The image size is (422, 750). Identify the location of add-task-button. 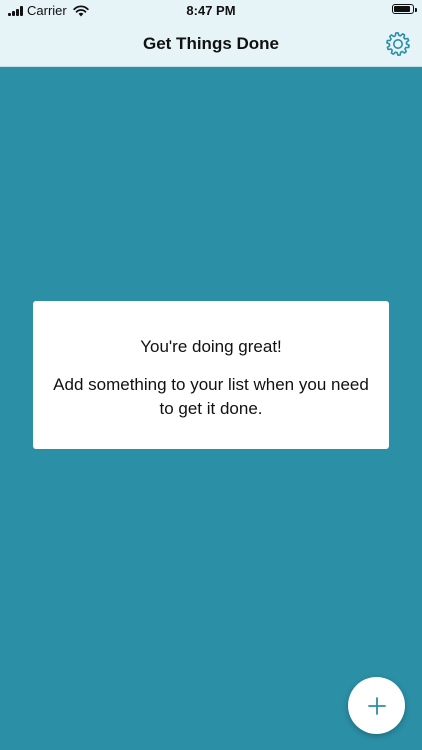
(376, 705).